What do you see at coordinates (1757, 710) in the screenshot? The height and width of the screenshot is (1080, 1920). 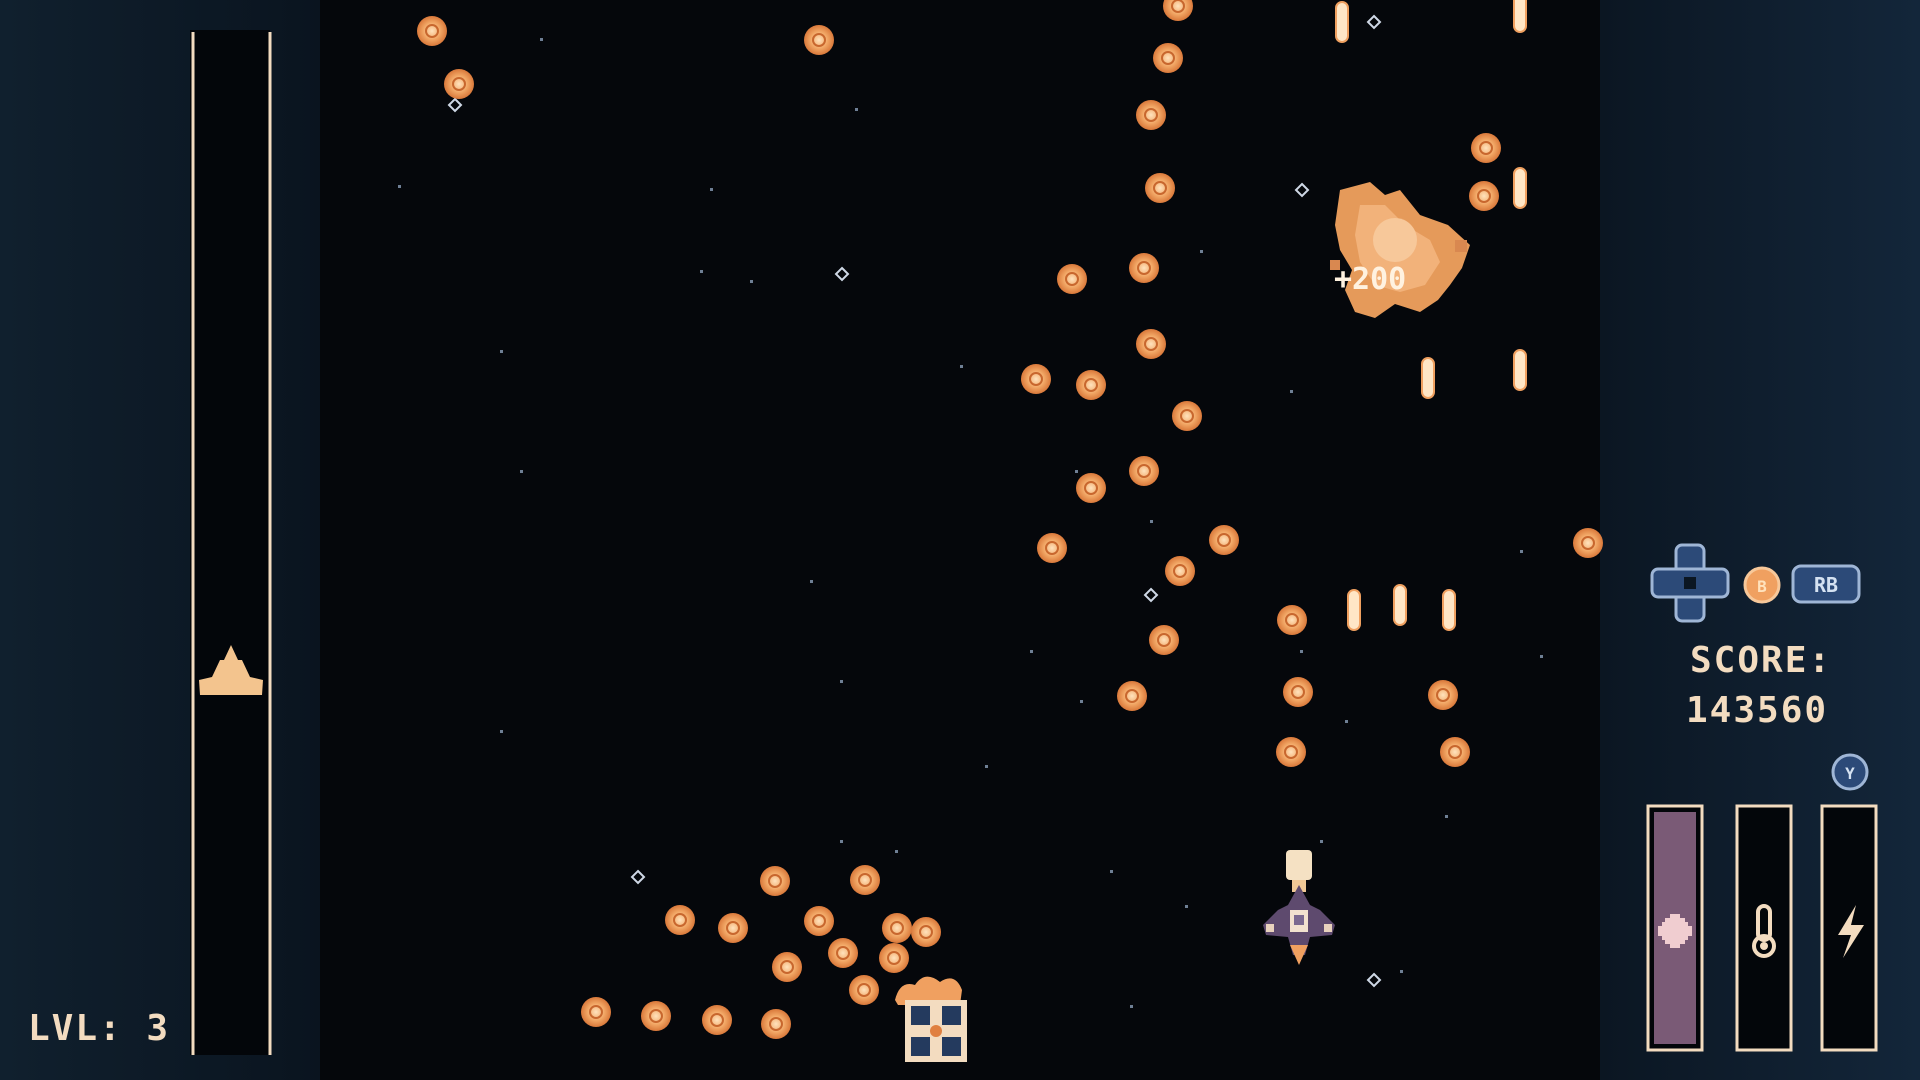 I see `score-value: 143560` at bounding box center [1757, 710].